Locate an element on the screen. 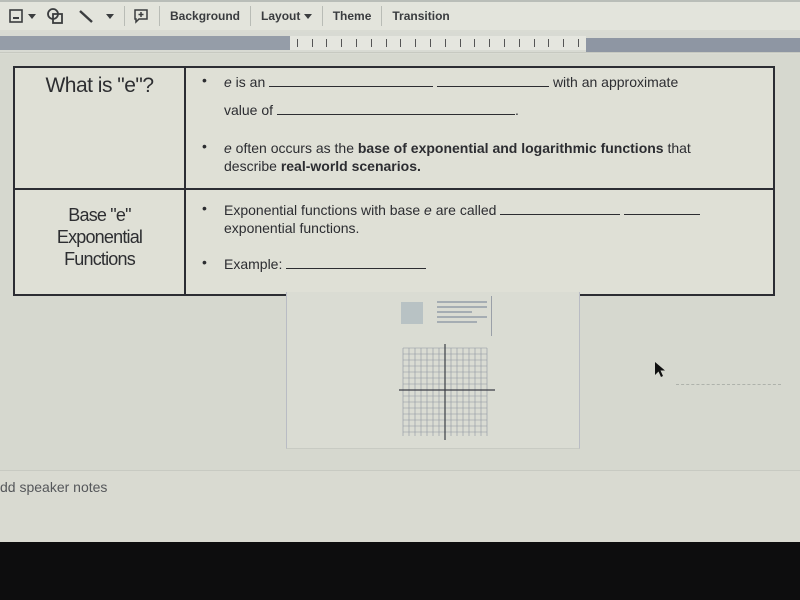 The width and height of the screenshot is (800, 600). ruler-scale is located at coordinates (438, 43).